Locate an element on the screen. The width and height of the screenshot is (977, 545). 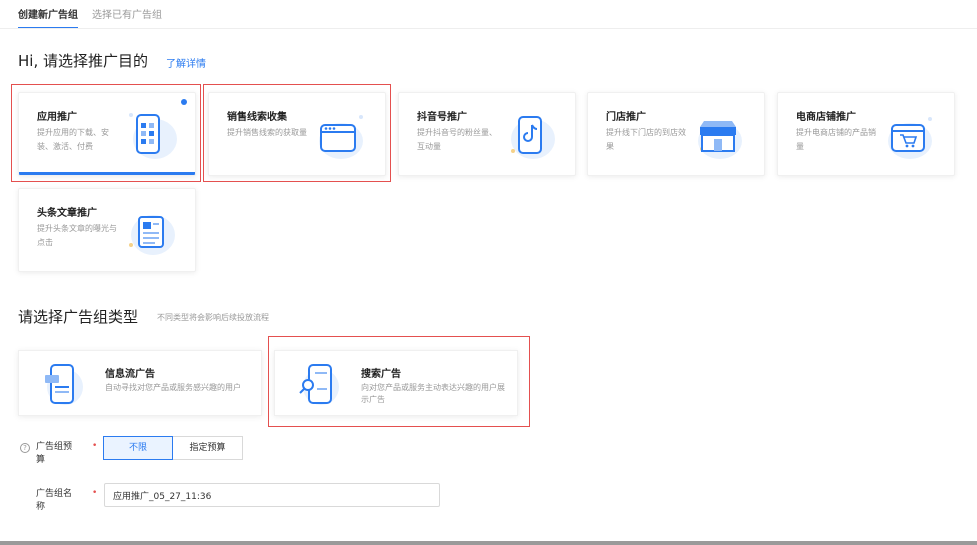
budget-selector: 不限 指定预算 is located at coordinates (173, 448).